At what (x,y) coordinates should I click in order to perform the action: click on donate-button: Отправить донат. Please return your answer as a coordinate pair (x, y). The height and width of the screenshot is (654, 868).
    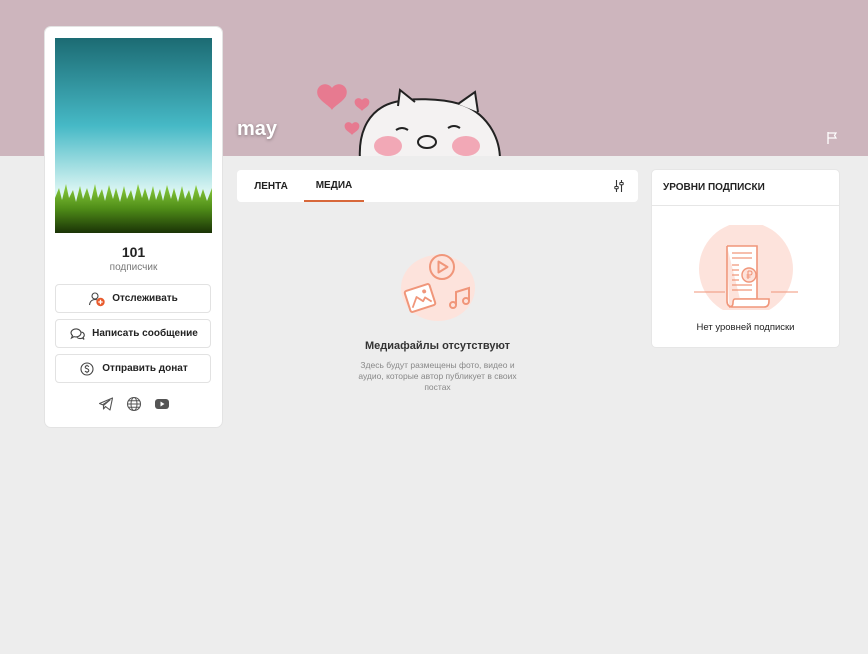
    Looking at the image, I should click on (133, 368).